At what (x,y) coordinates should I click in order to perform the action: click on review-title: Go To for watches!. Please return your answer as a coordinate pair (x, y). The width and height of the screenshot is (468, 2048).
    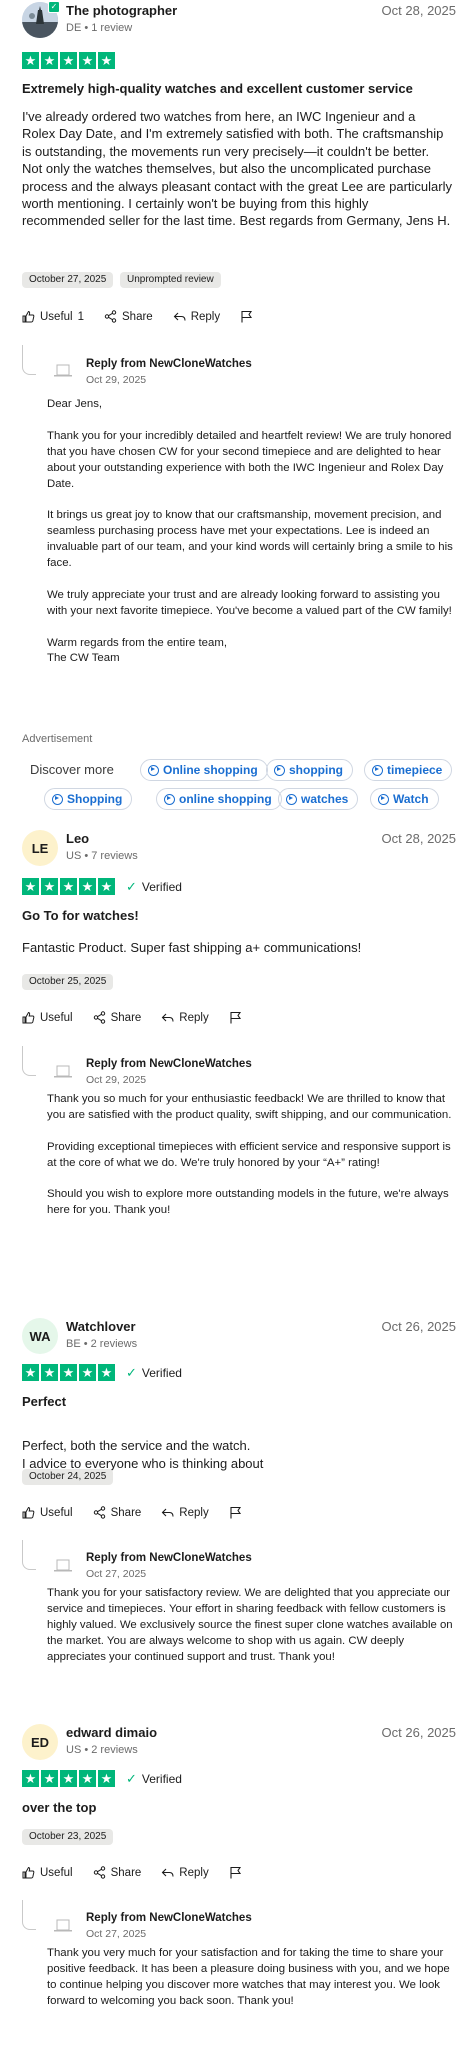
    Looking at the image, I should click on (80, 915).